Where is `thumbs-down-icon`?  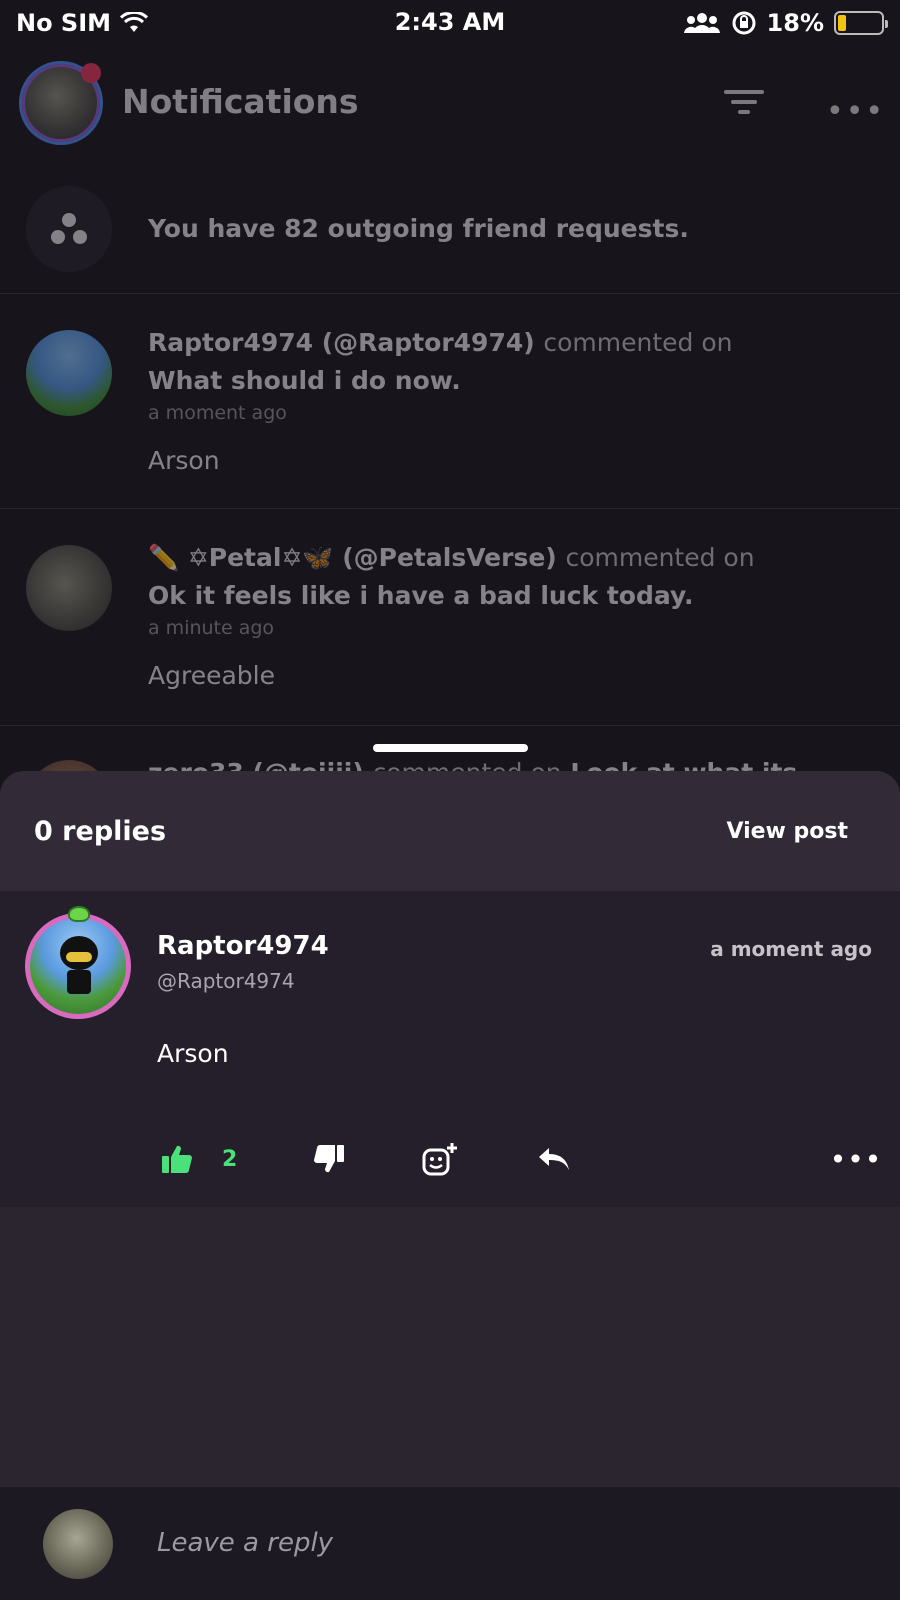
thumbs-down-icon is located at coordinates (329, 1159).